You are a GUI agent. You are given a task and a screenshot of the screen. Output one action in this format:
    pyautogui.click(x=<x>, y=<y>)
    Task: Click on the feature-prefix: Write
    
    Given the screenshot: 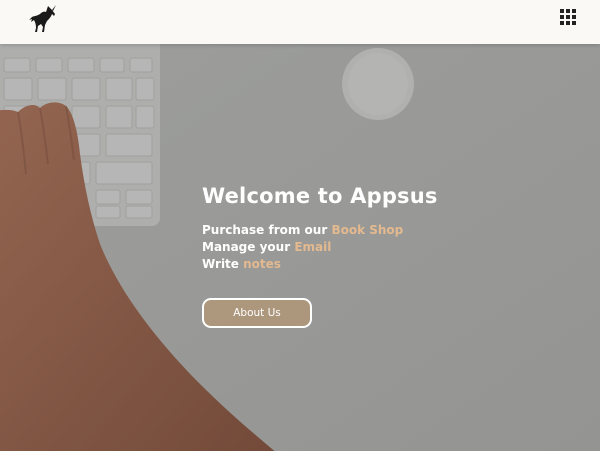 What is the action you would take?
    pyautogui.click(x=220, y=264)
    